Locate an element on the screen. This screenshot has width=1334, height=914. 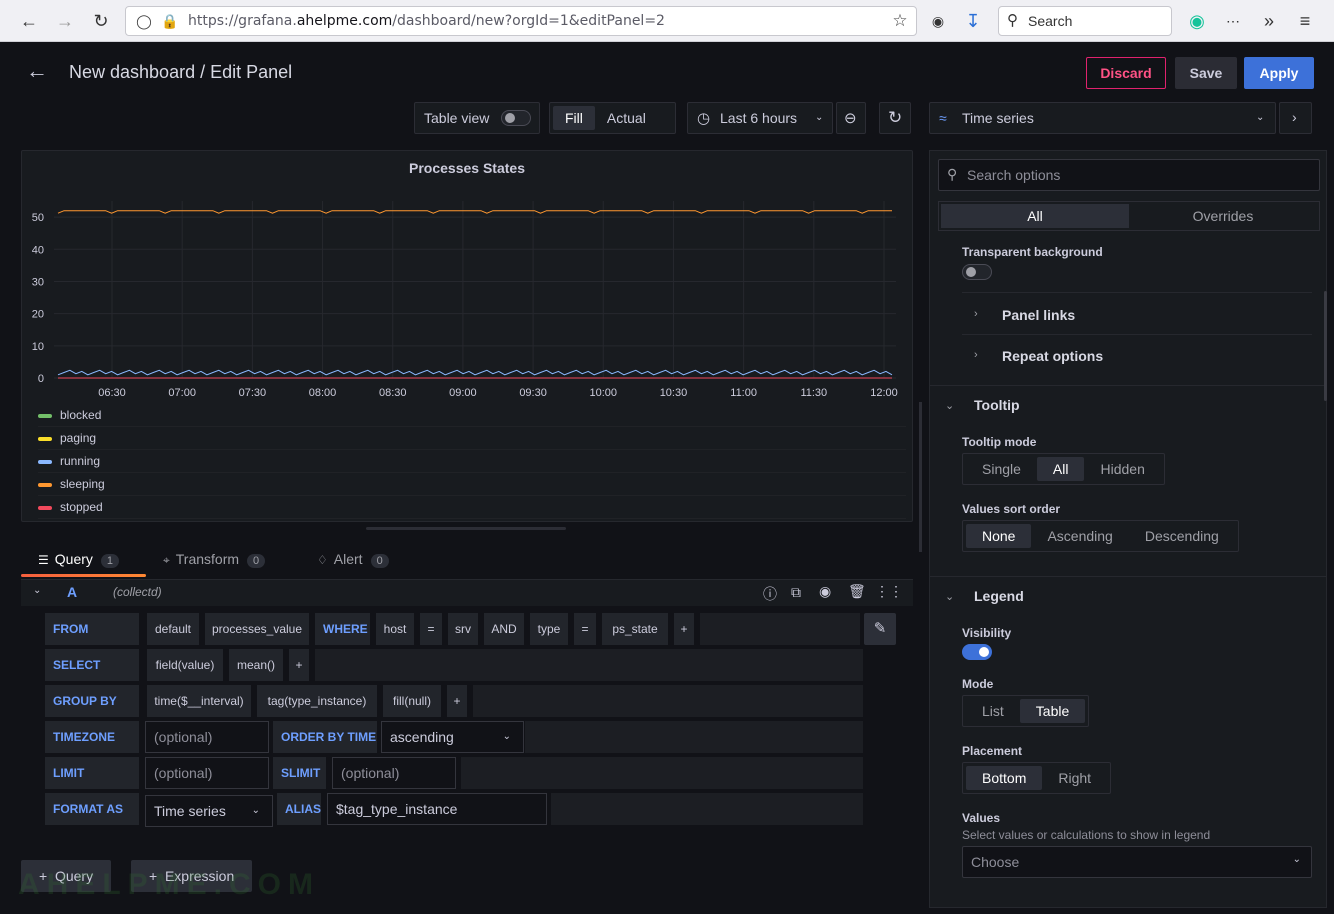
hamburger-menu-icon: ≡ is located at coordinates (1305, 21).